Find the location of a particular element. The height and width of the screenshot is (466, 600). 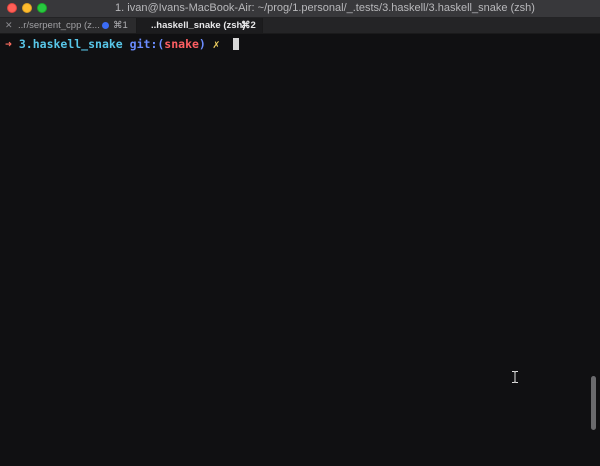

prompt-directory: 3.haskell_snake is located at coordinates (70, 44).